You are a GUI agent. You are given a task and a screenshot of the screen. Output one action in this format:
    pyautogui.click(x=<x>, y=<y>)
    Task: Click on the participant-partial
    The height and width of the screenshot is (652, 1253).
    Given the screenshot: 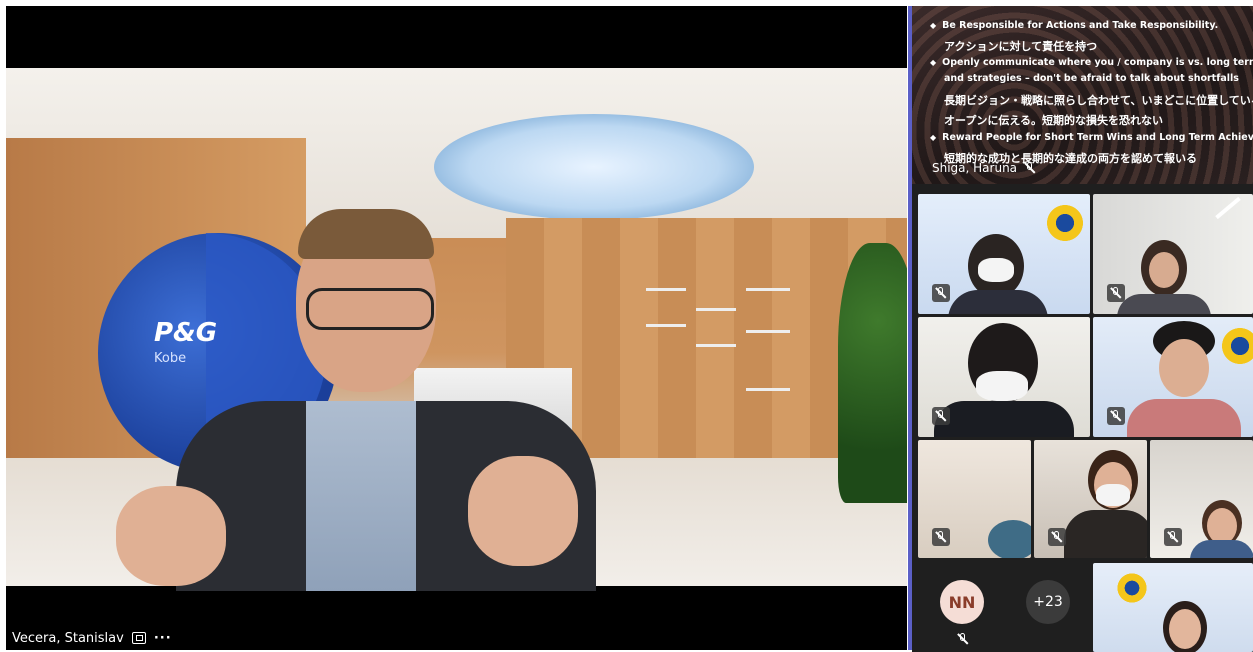 What is the action you would take?
    pyautogui.click(x=1009, y=539)
    